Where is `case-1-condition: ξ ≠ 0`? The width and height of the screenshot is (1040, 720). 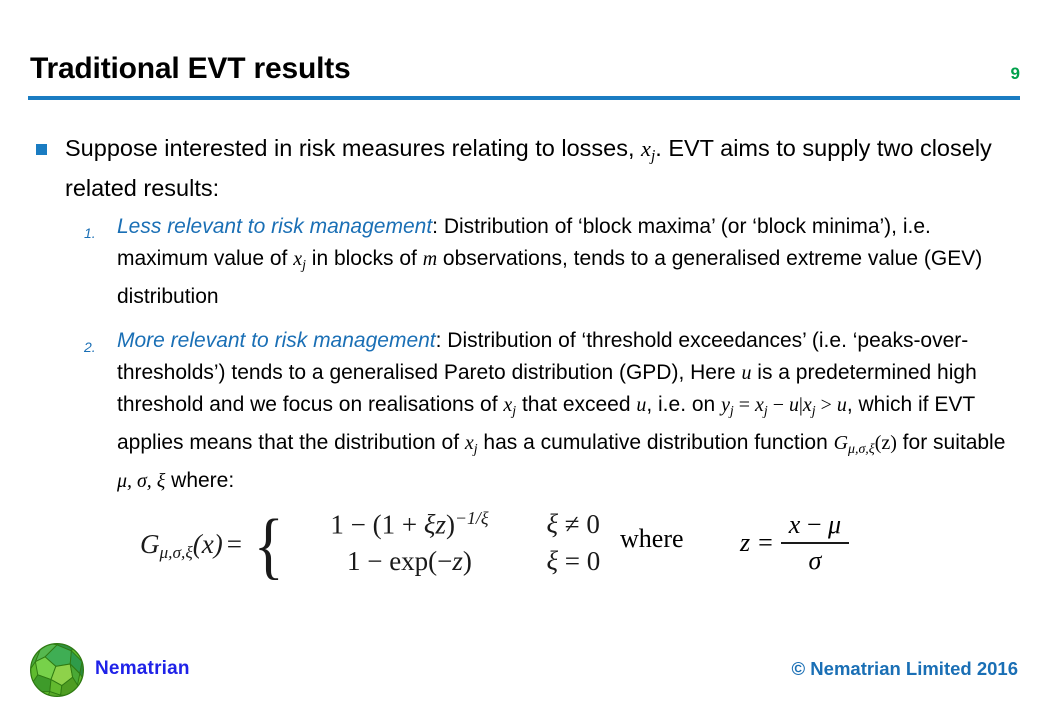 case-1-condition: ξ ≠ 0 is located at coordinates (572, 524).